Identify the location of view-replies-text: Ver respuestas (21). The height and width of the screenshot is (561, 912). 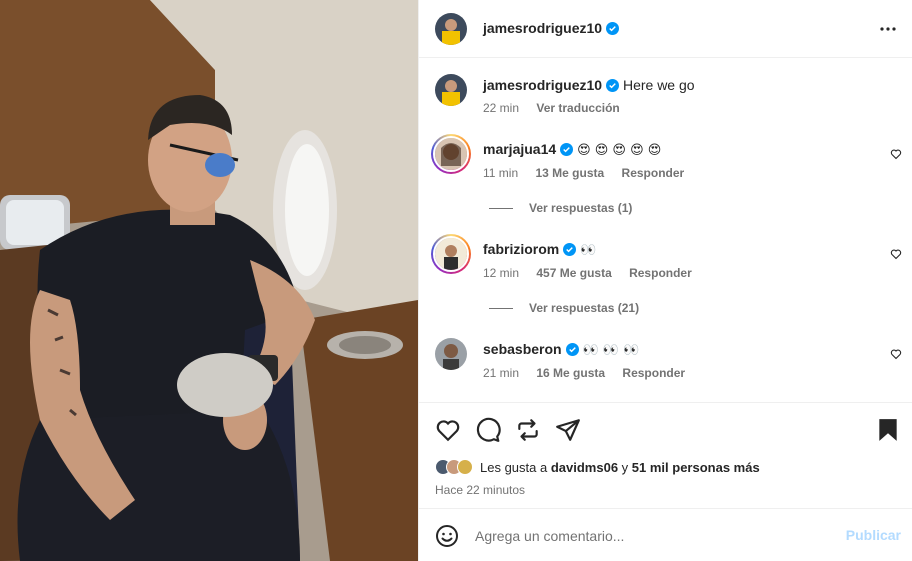
(584, 308).